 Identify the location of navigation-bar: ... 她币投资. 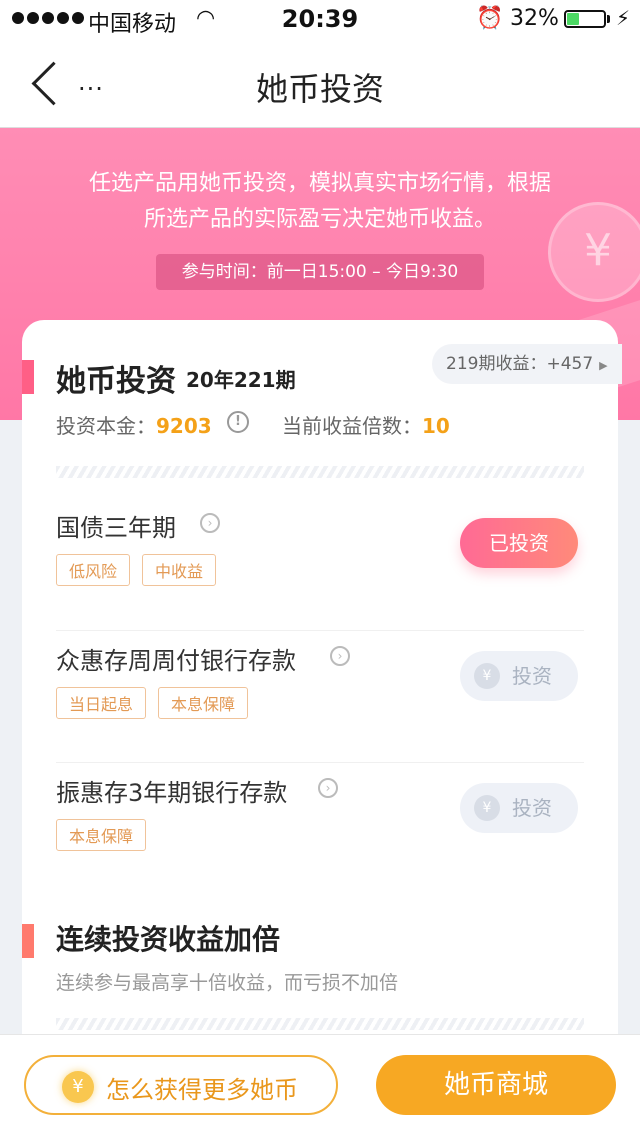
(320, 84).